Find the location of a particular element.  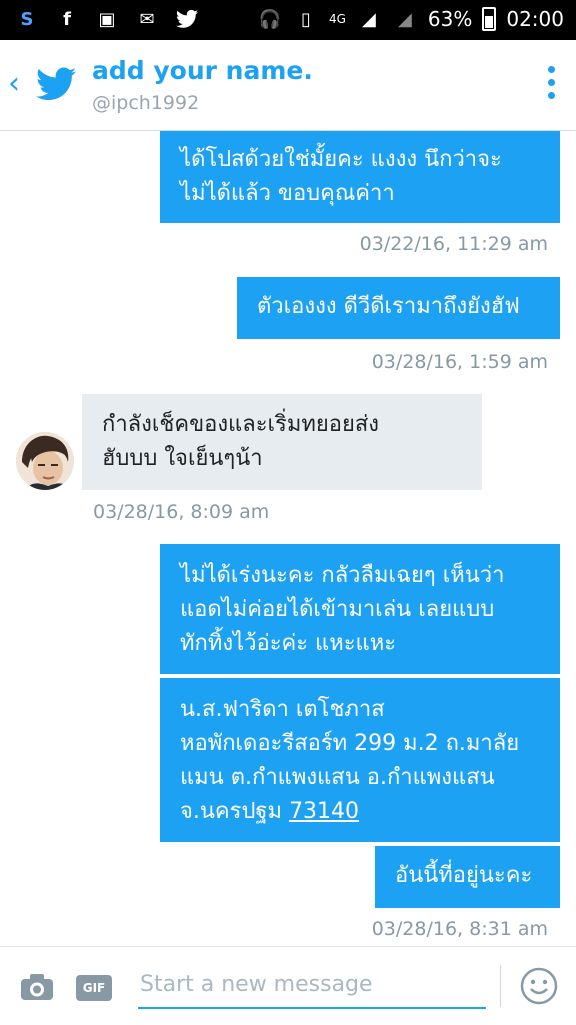

signal-2-icon: ◢ is located at coordinates (404, 19).